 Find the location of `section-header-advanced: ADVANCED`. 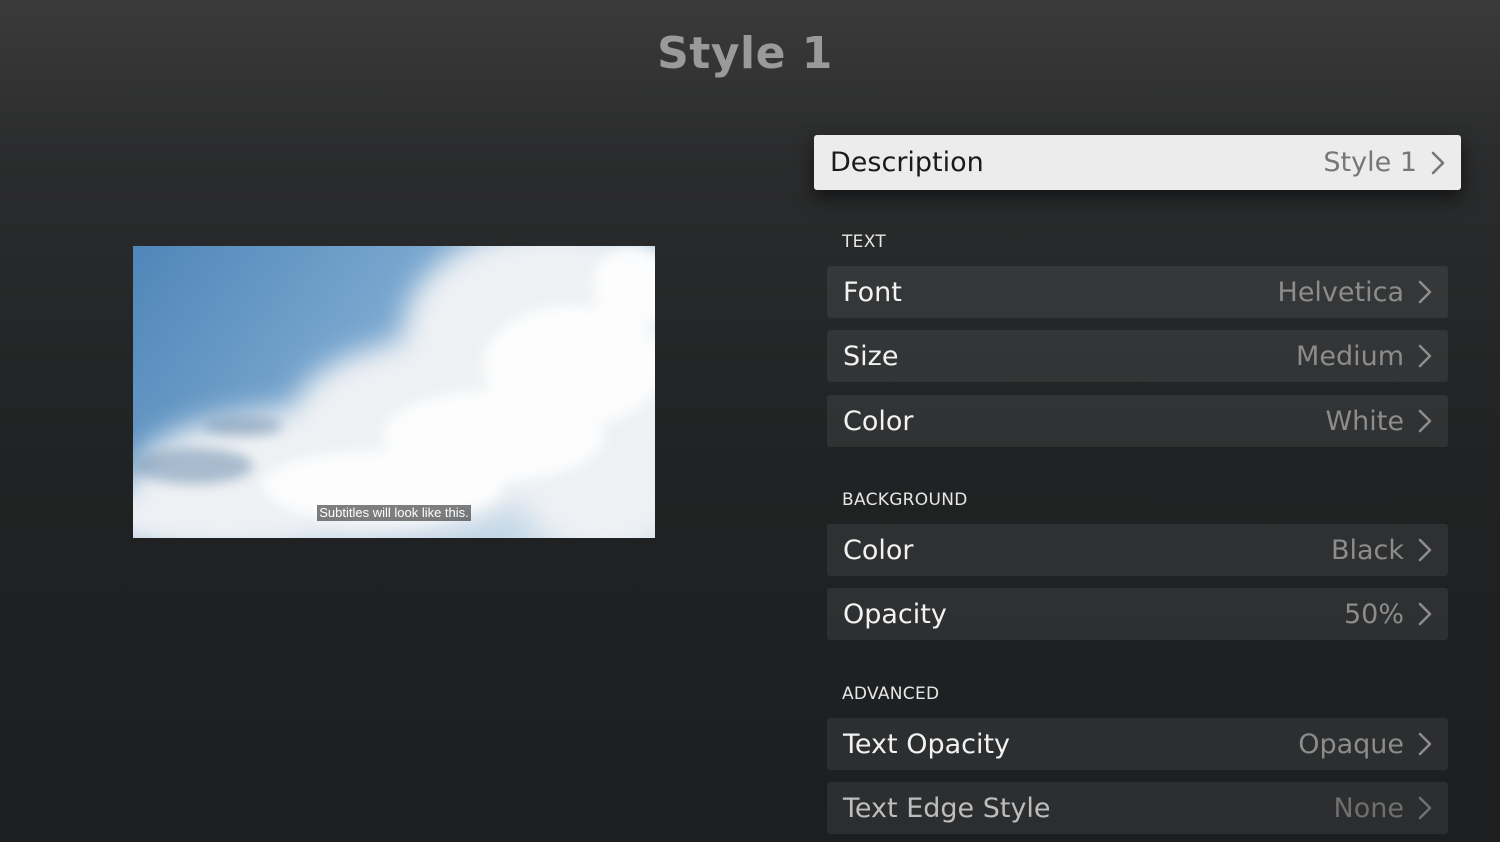

section-header-advanced: ADVANCED is located at coordinates (891, 694).